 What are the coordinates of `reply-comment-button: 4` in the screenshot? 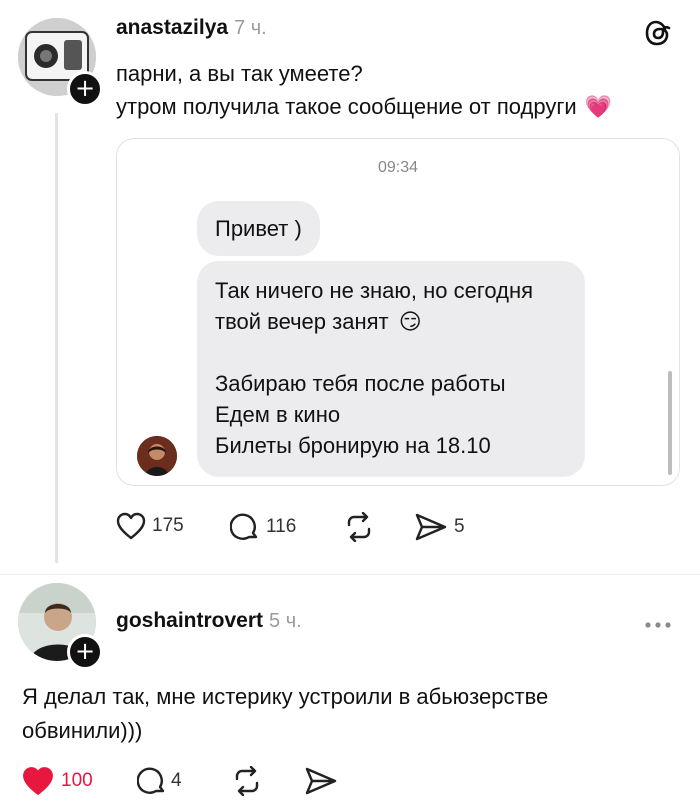 It's located at (159, 781).